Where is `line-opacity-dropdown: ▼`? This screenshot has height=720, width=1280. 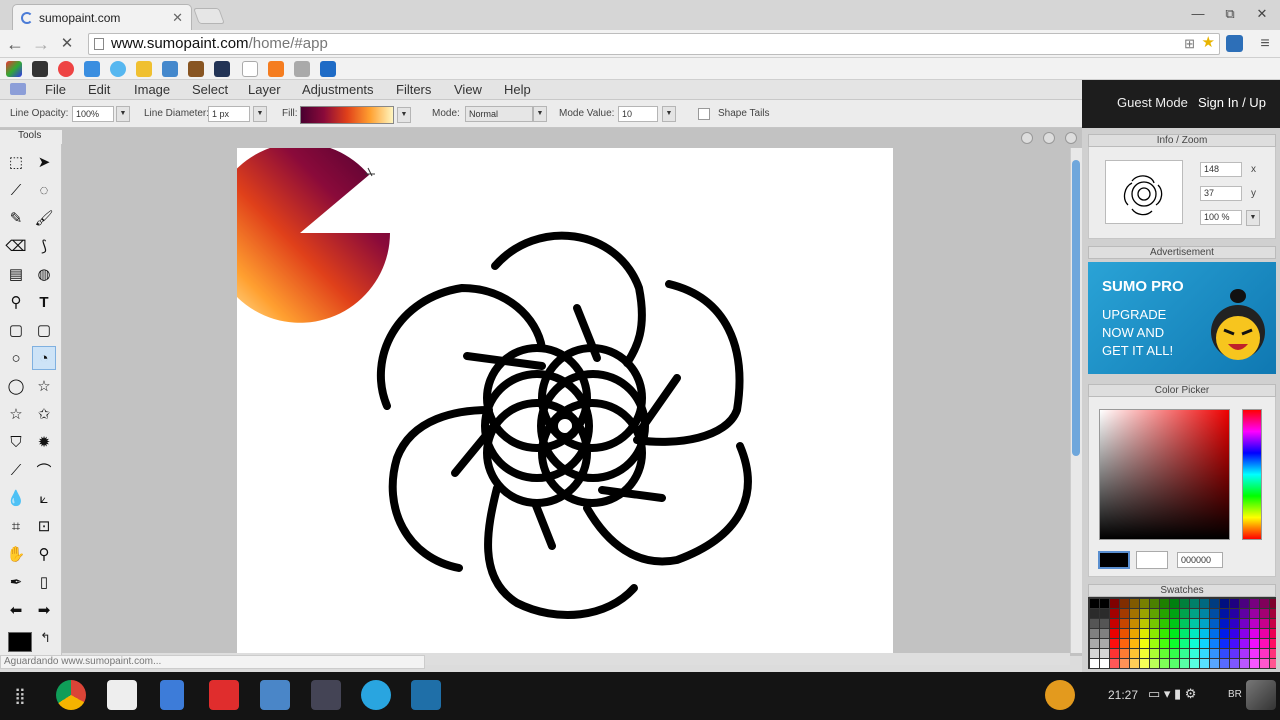 line-opacity-dropdown: ▼ is located at coordinates (123, 114).